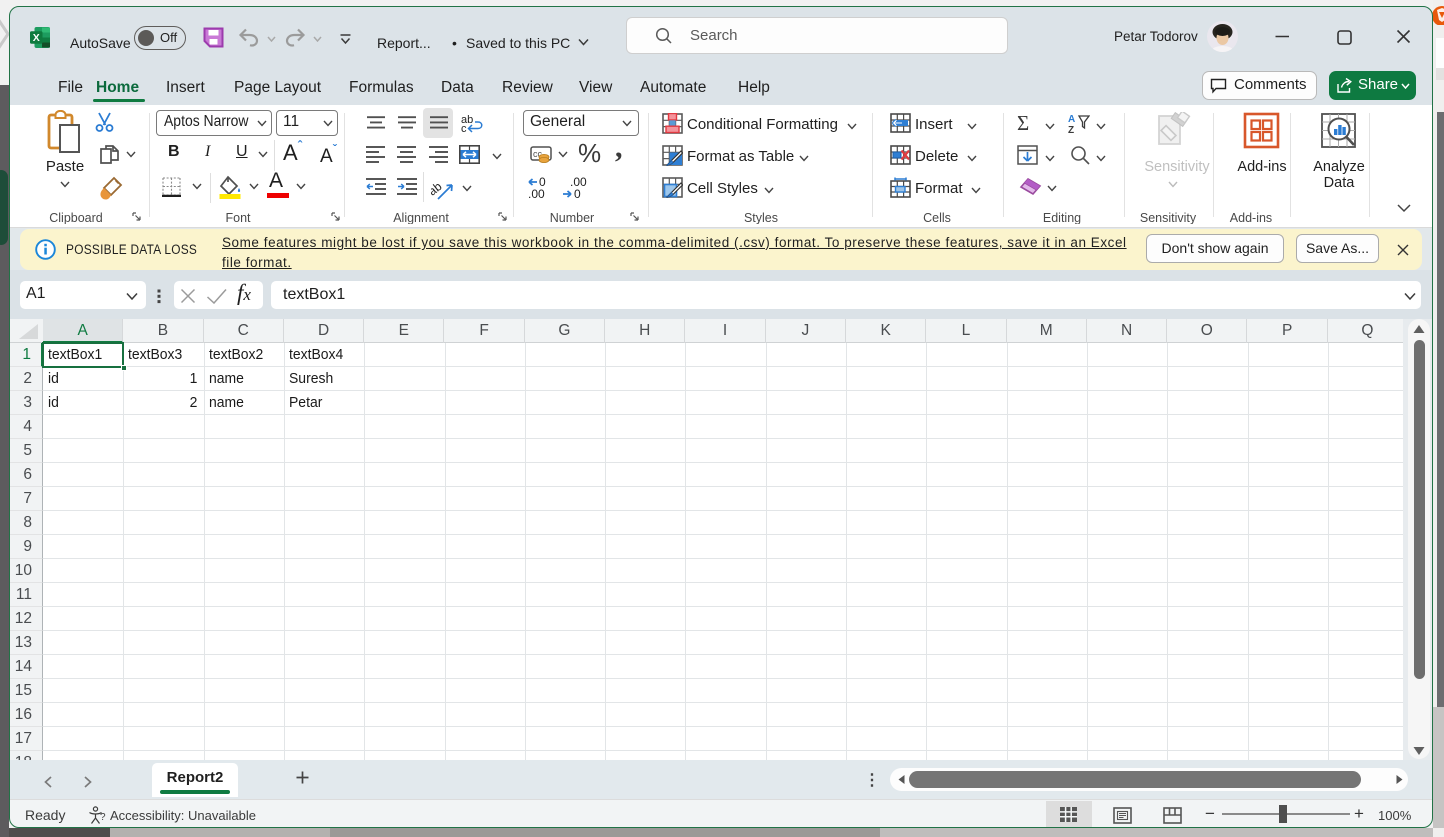  Describe the element at coordinates (1071, 129) in the screenshot. I see `svg-text: Z` at that location.